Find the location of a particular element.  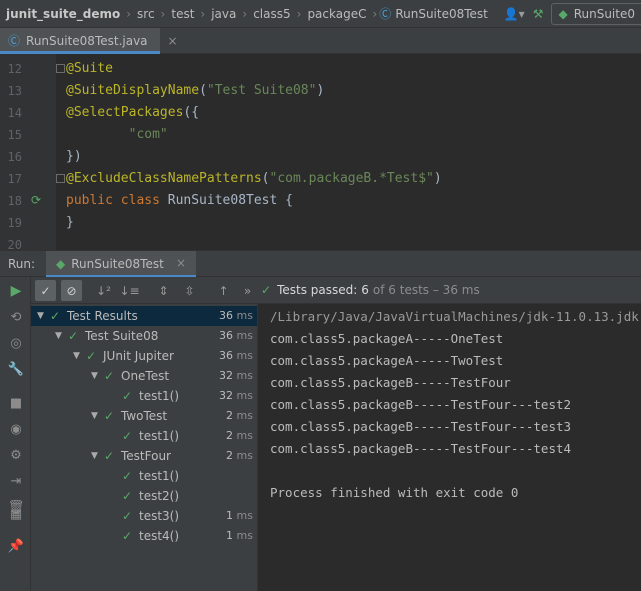

code-text: }) is located at coordinates (74, 156).